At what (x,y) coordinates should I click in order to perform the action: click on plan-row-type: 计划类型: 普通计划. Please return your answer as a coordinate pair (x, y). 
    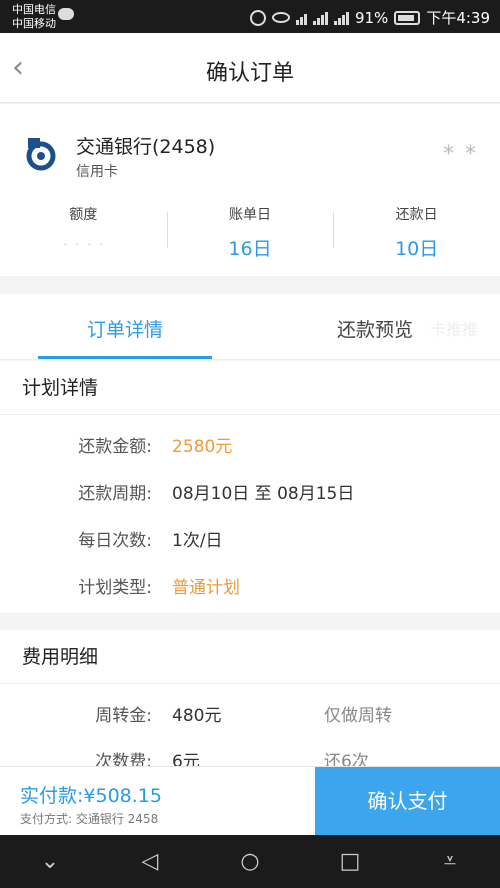
    Looking at the image, I should click on (250, 585).